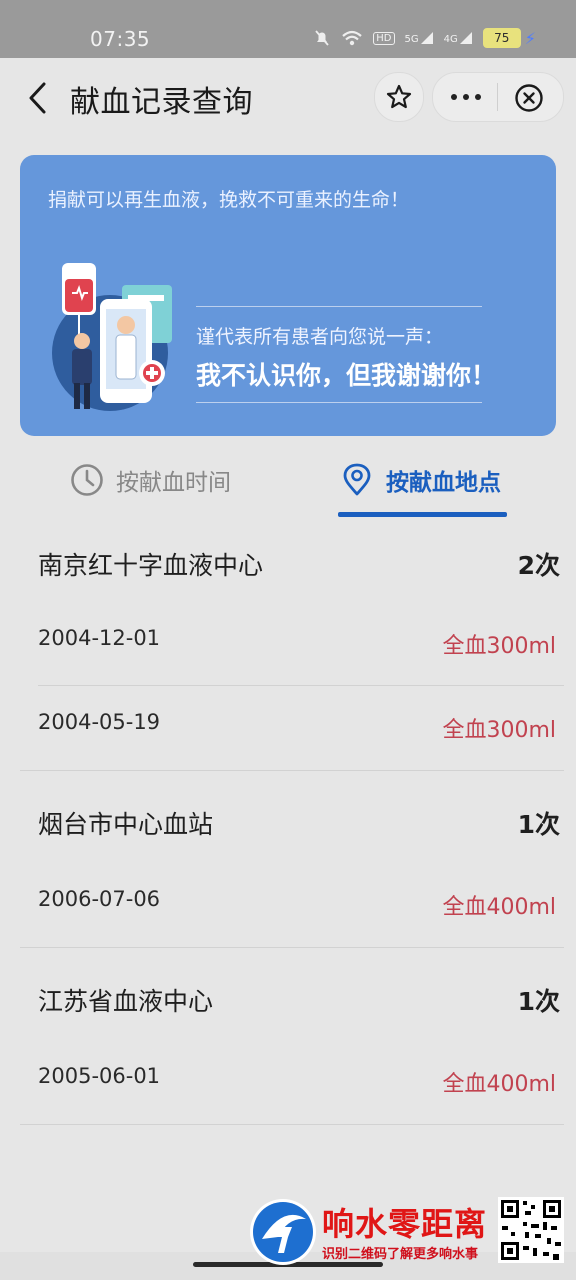  Describe the element at coordinates (352, 38) in the screenshot. I see `wifi-icon` at that location.